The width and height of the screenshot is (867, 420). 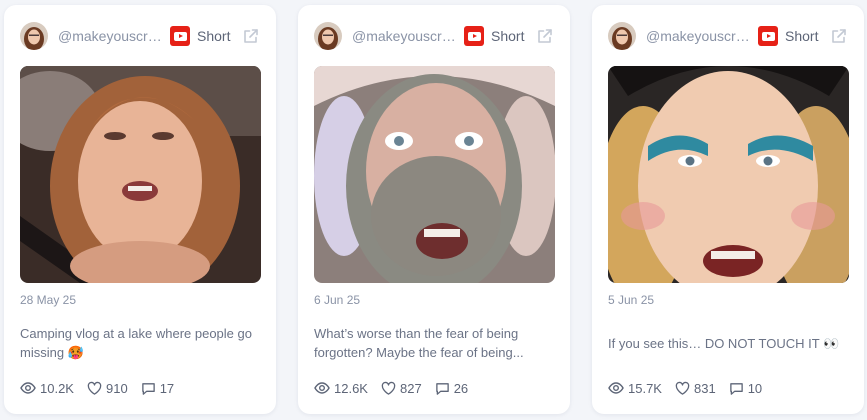 What do you see at coordinates (337, 300) in the screenshot?
I see `publish-date: 6 Jun 25` at bounding box center [337, 300].